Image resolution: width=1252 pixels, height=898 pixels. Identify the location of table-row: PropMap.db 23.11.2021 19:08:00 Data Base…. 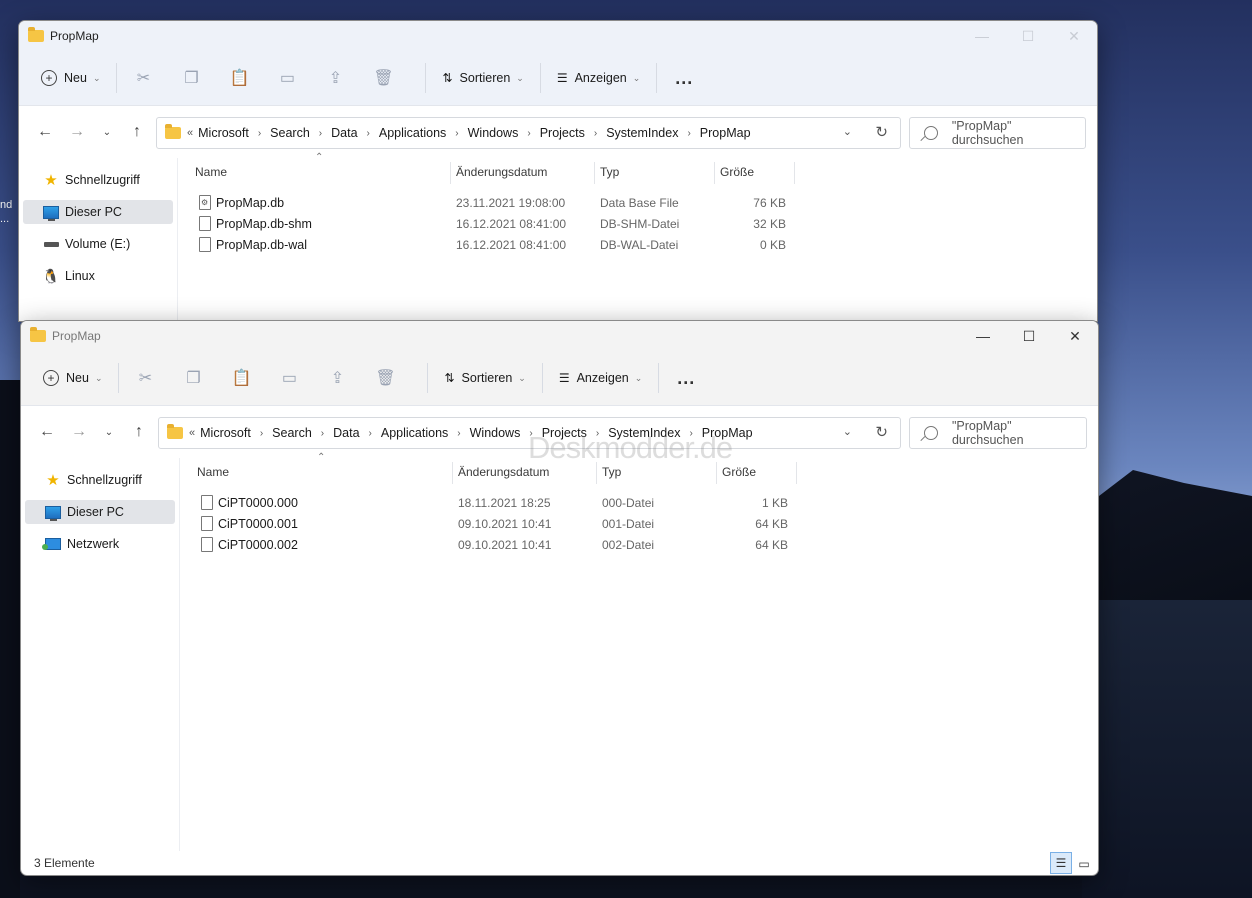
(505, 202).